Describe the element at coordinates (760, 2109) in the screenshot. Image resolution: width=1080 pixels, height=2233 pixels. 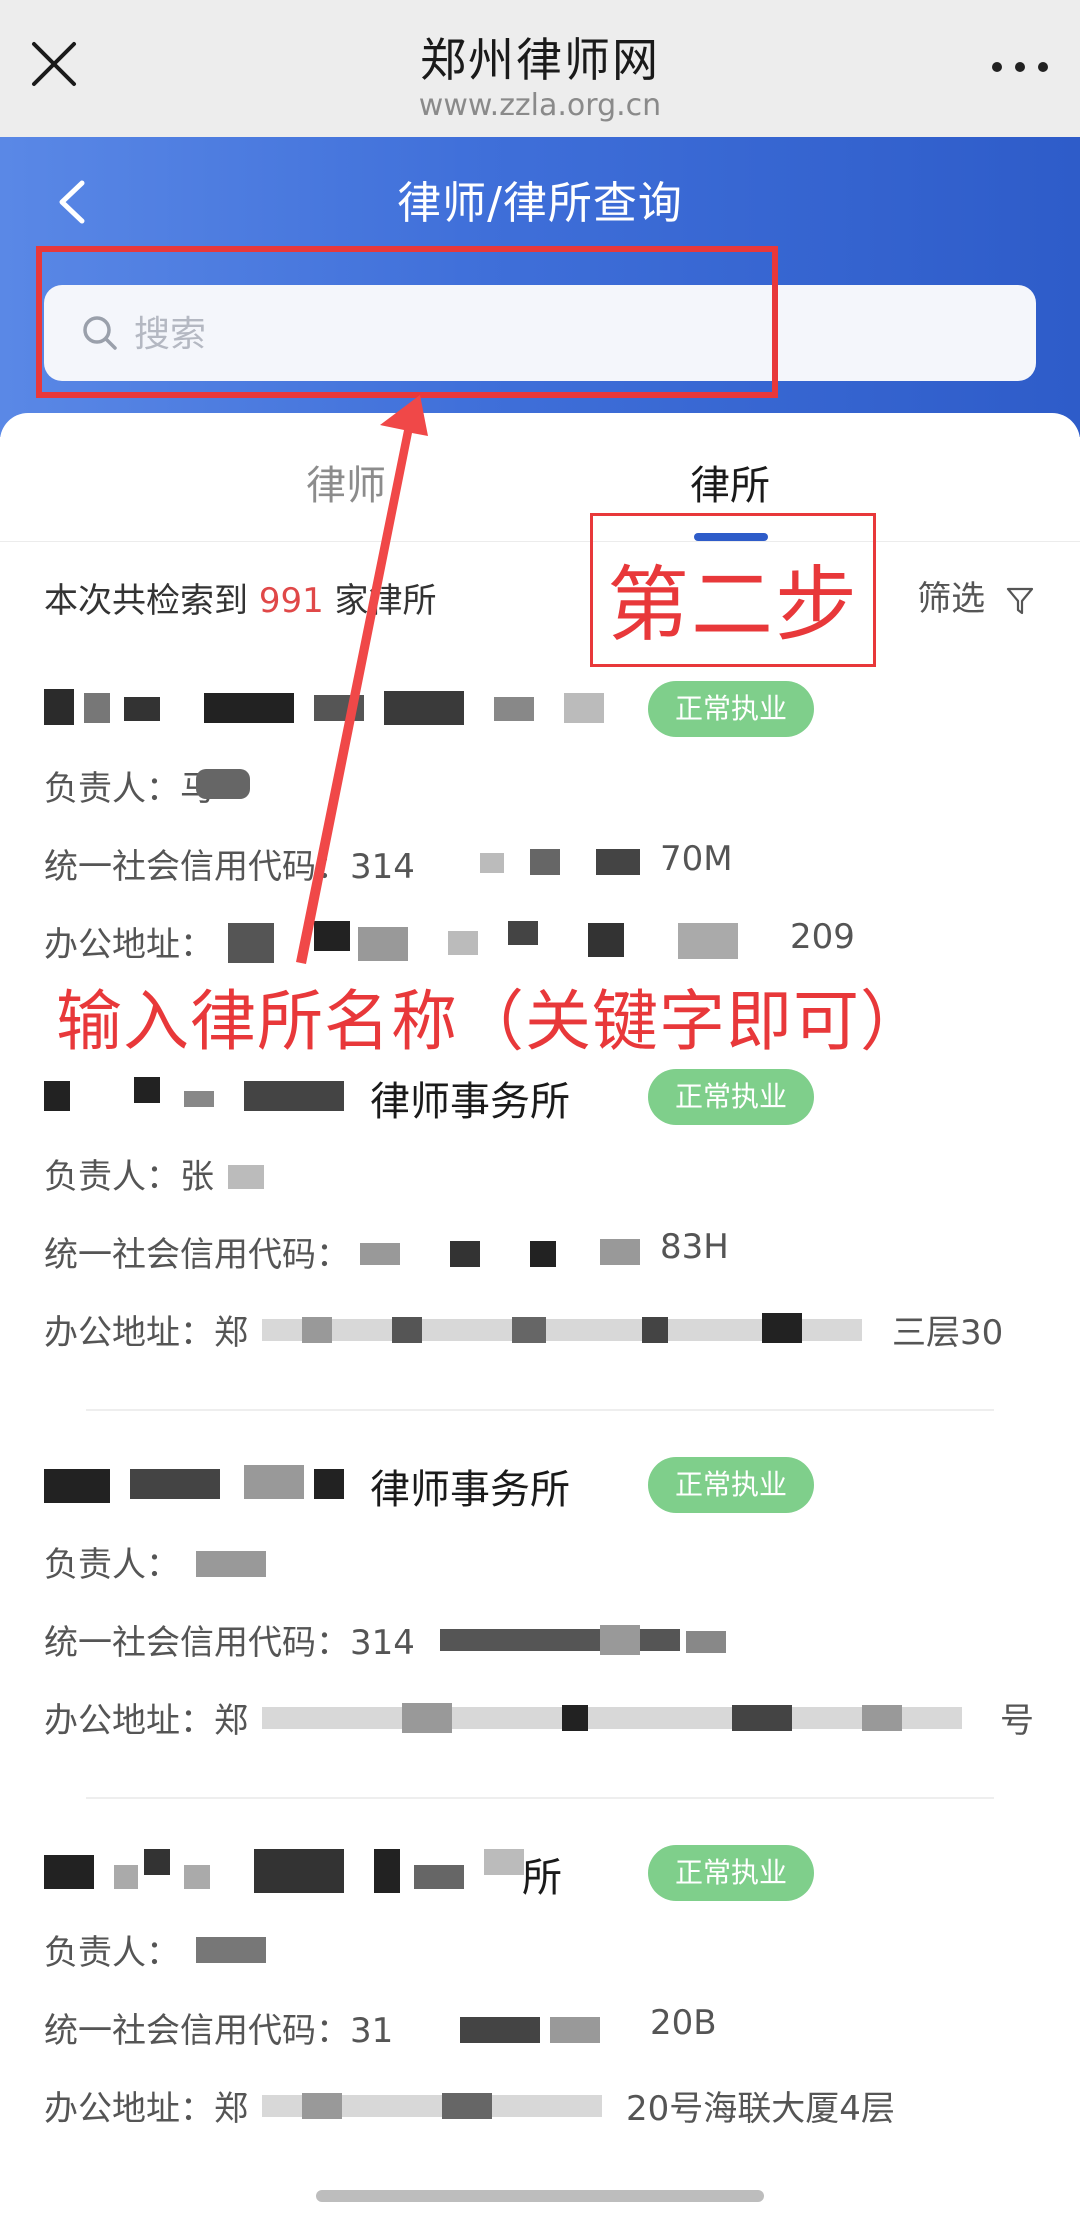
I see `address-tail: 20号海联大厦4层` at that location.